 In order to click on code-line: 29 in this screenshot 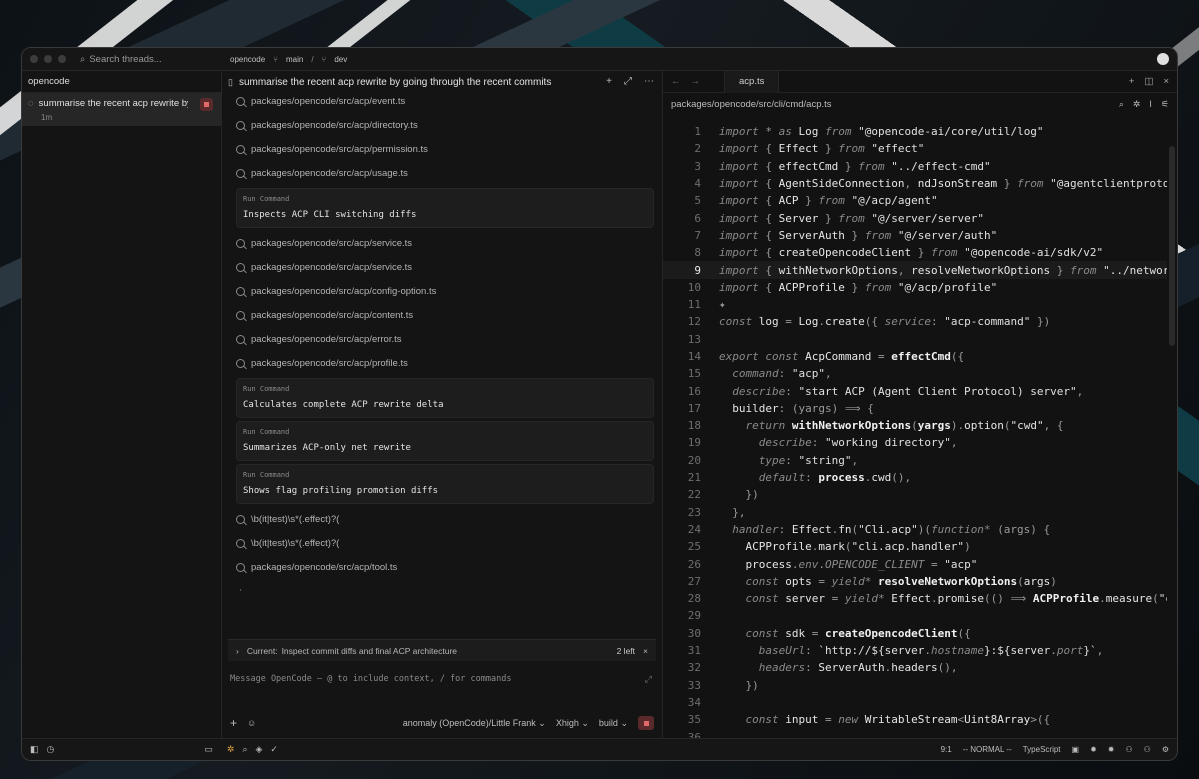, I will do `click(694, 616)`.